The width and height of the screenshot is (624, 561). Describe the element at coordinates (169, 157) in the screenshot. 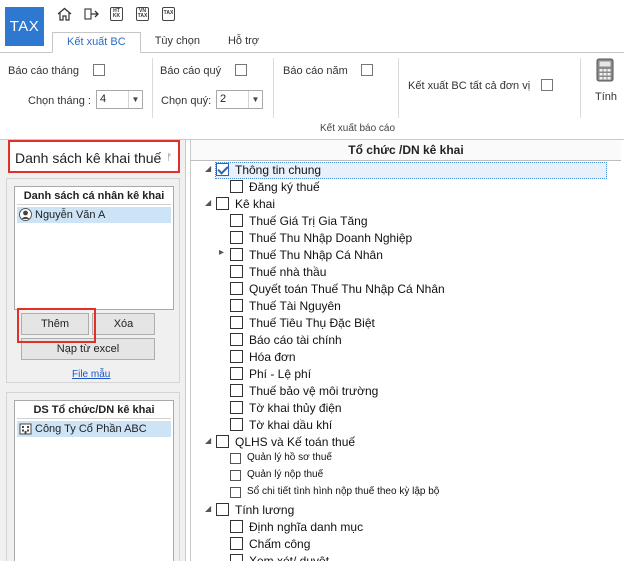

I see `pin-icon: ᚠ` at that location.